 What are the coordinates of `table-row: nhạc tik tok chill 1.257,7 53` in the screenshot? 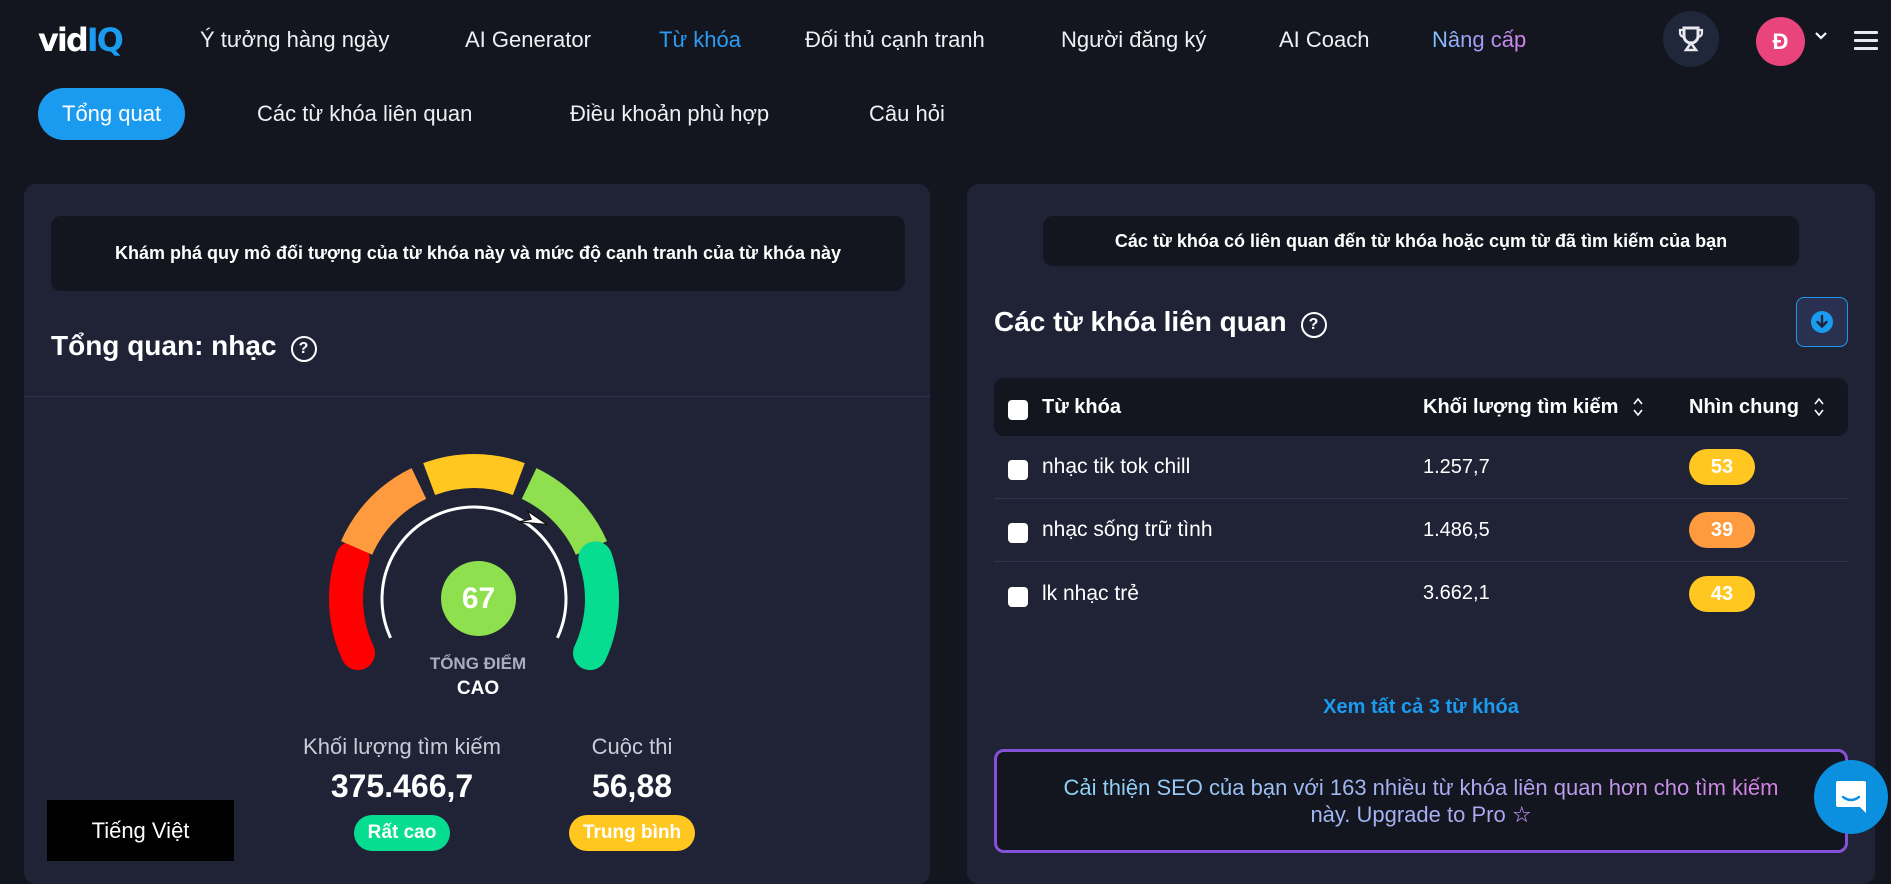 It's located at (1421, 467).